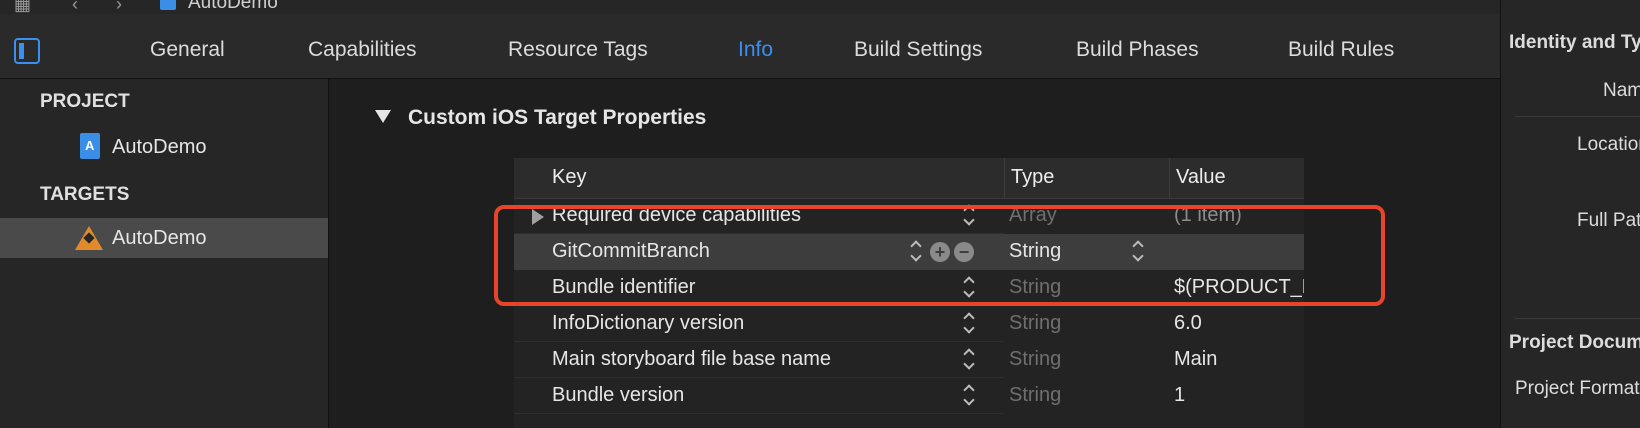 The image size is (1640, 428). I want to click on tab-build-settings: Build Settings, so click(918, 50).